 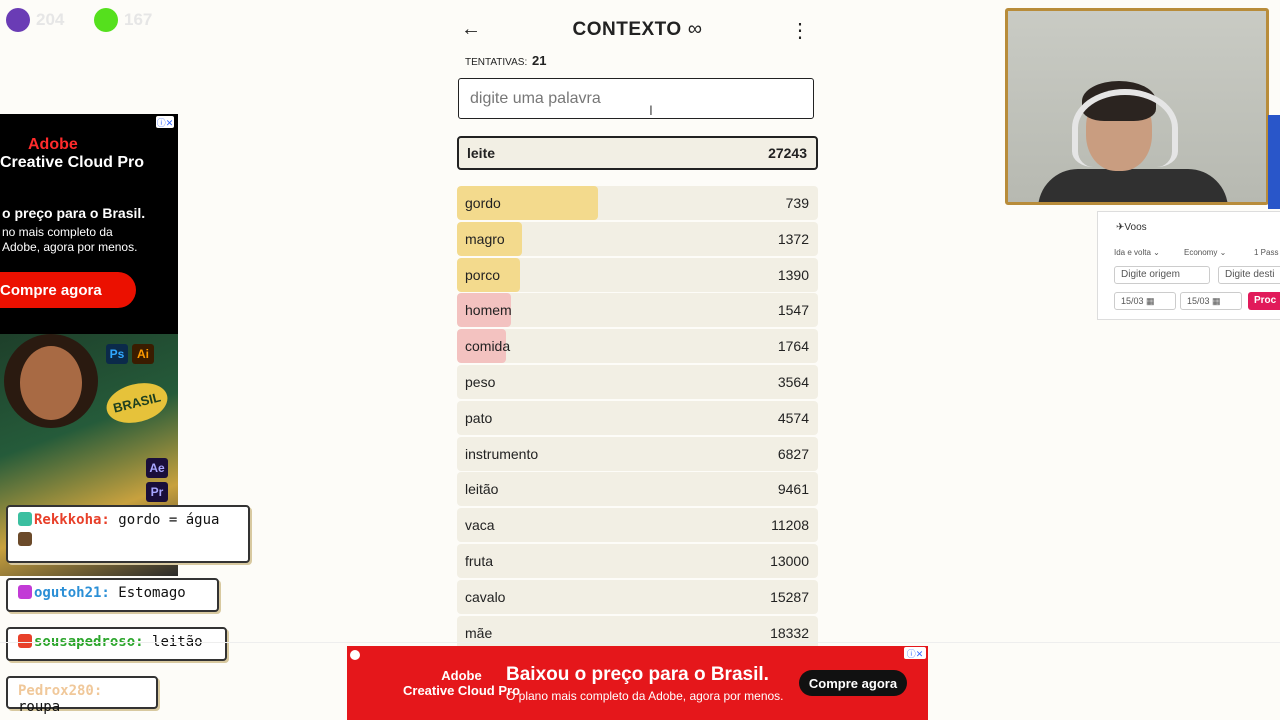 I want to click on ad-logo: Adobe Creative Cloud Pro, so click(x=462, y=683).